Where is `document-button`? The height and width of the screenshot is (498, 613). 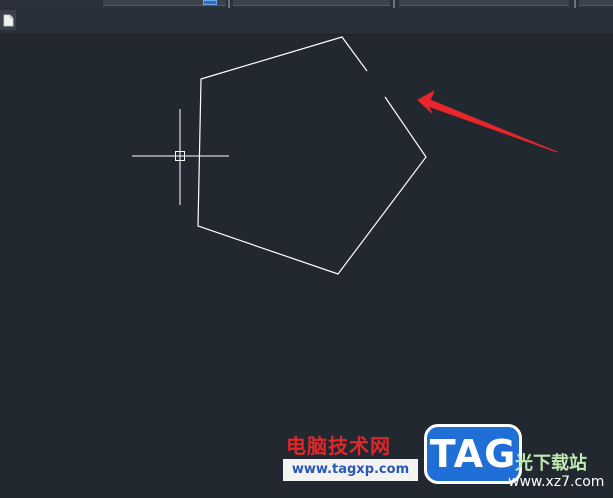 document-button is located at coordinates (8, 20).